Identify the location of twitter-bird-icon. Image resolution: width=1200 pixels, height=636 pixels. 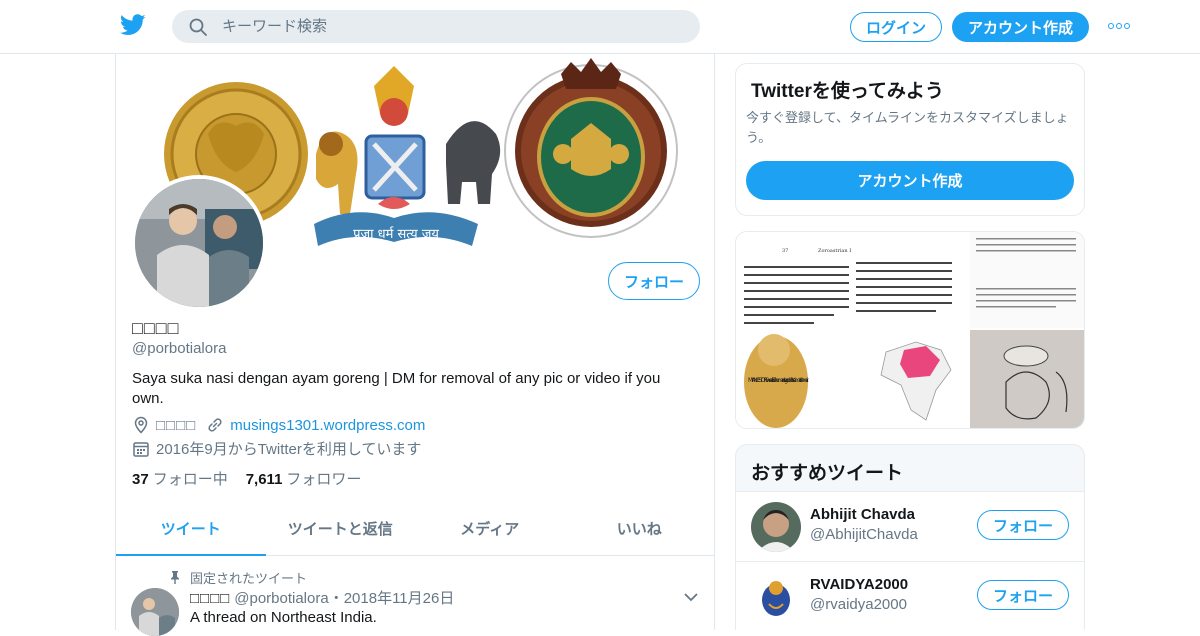
(133, 25).